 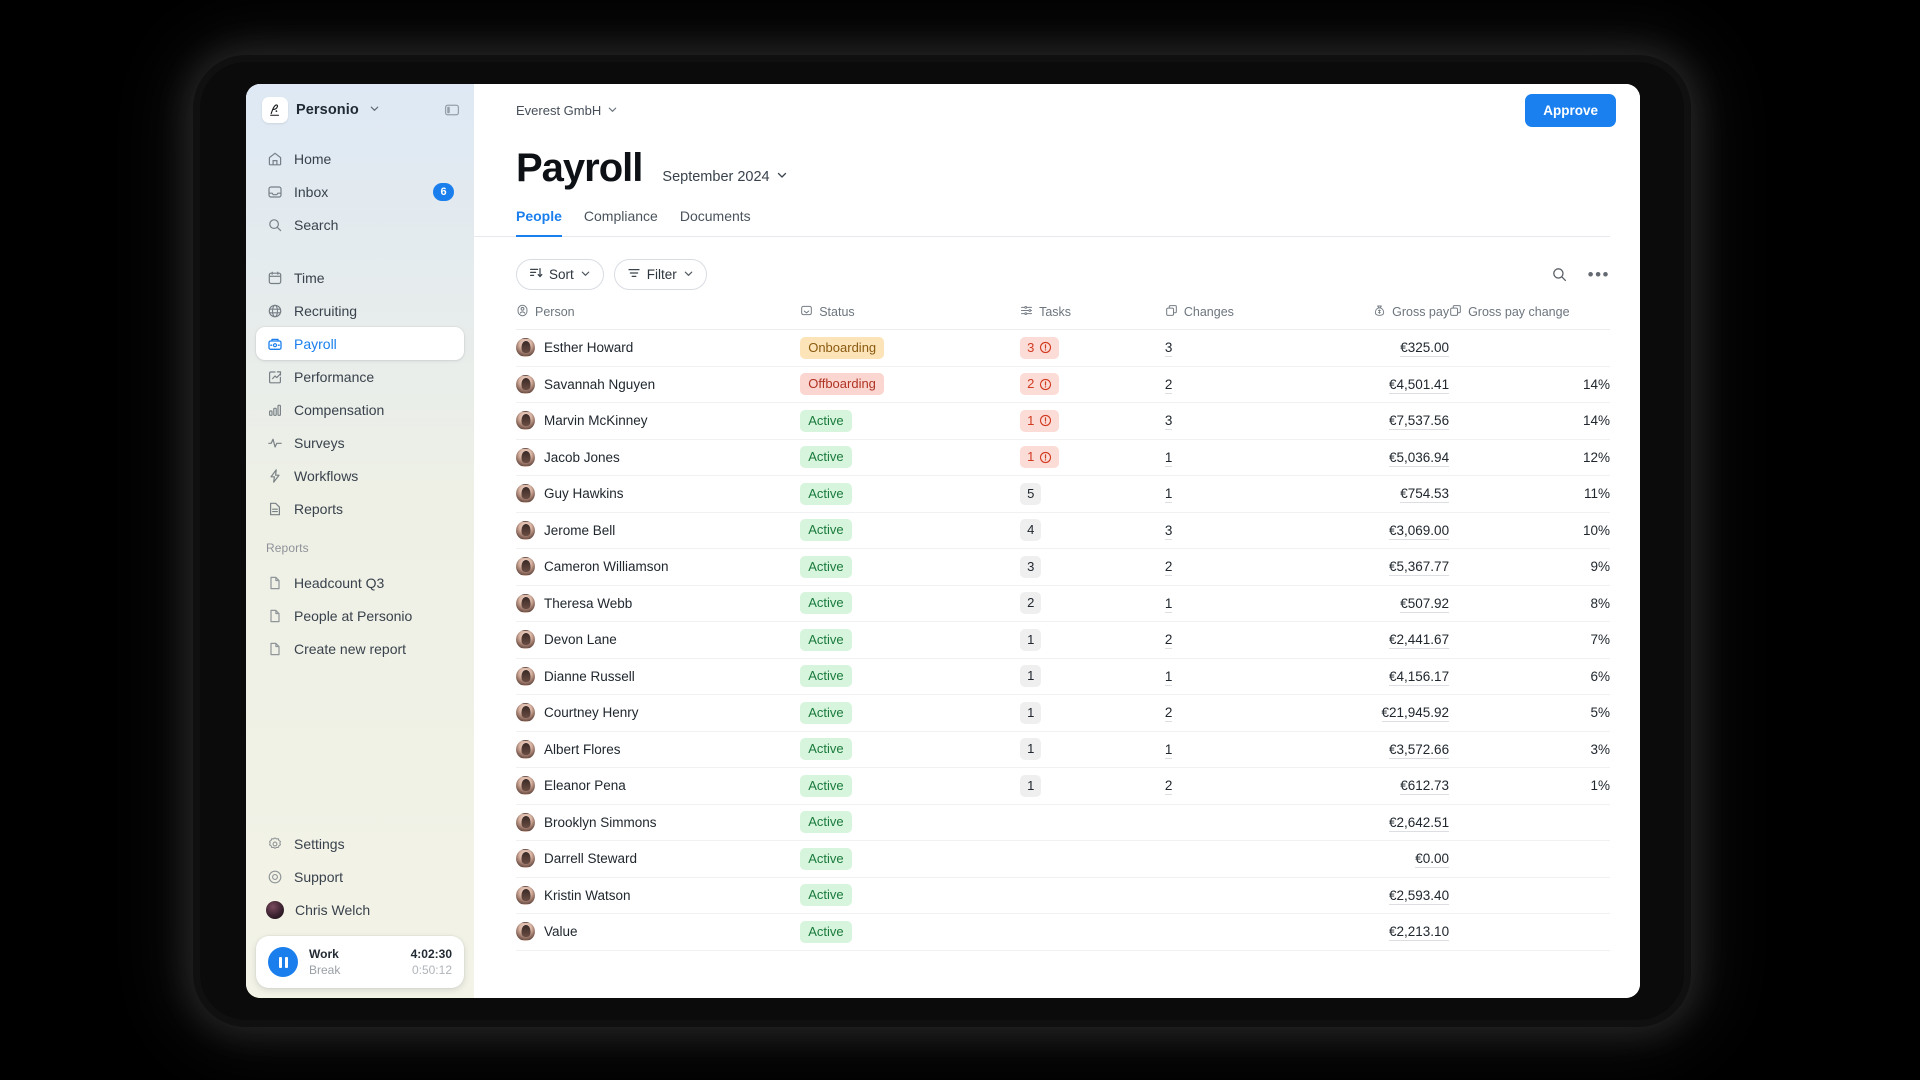 What do you see at coordinates (360, 310) in the screenshot?
I see `sidebar-item-recruiting: Recruiting` at bounding box center [360, 310].